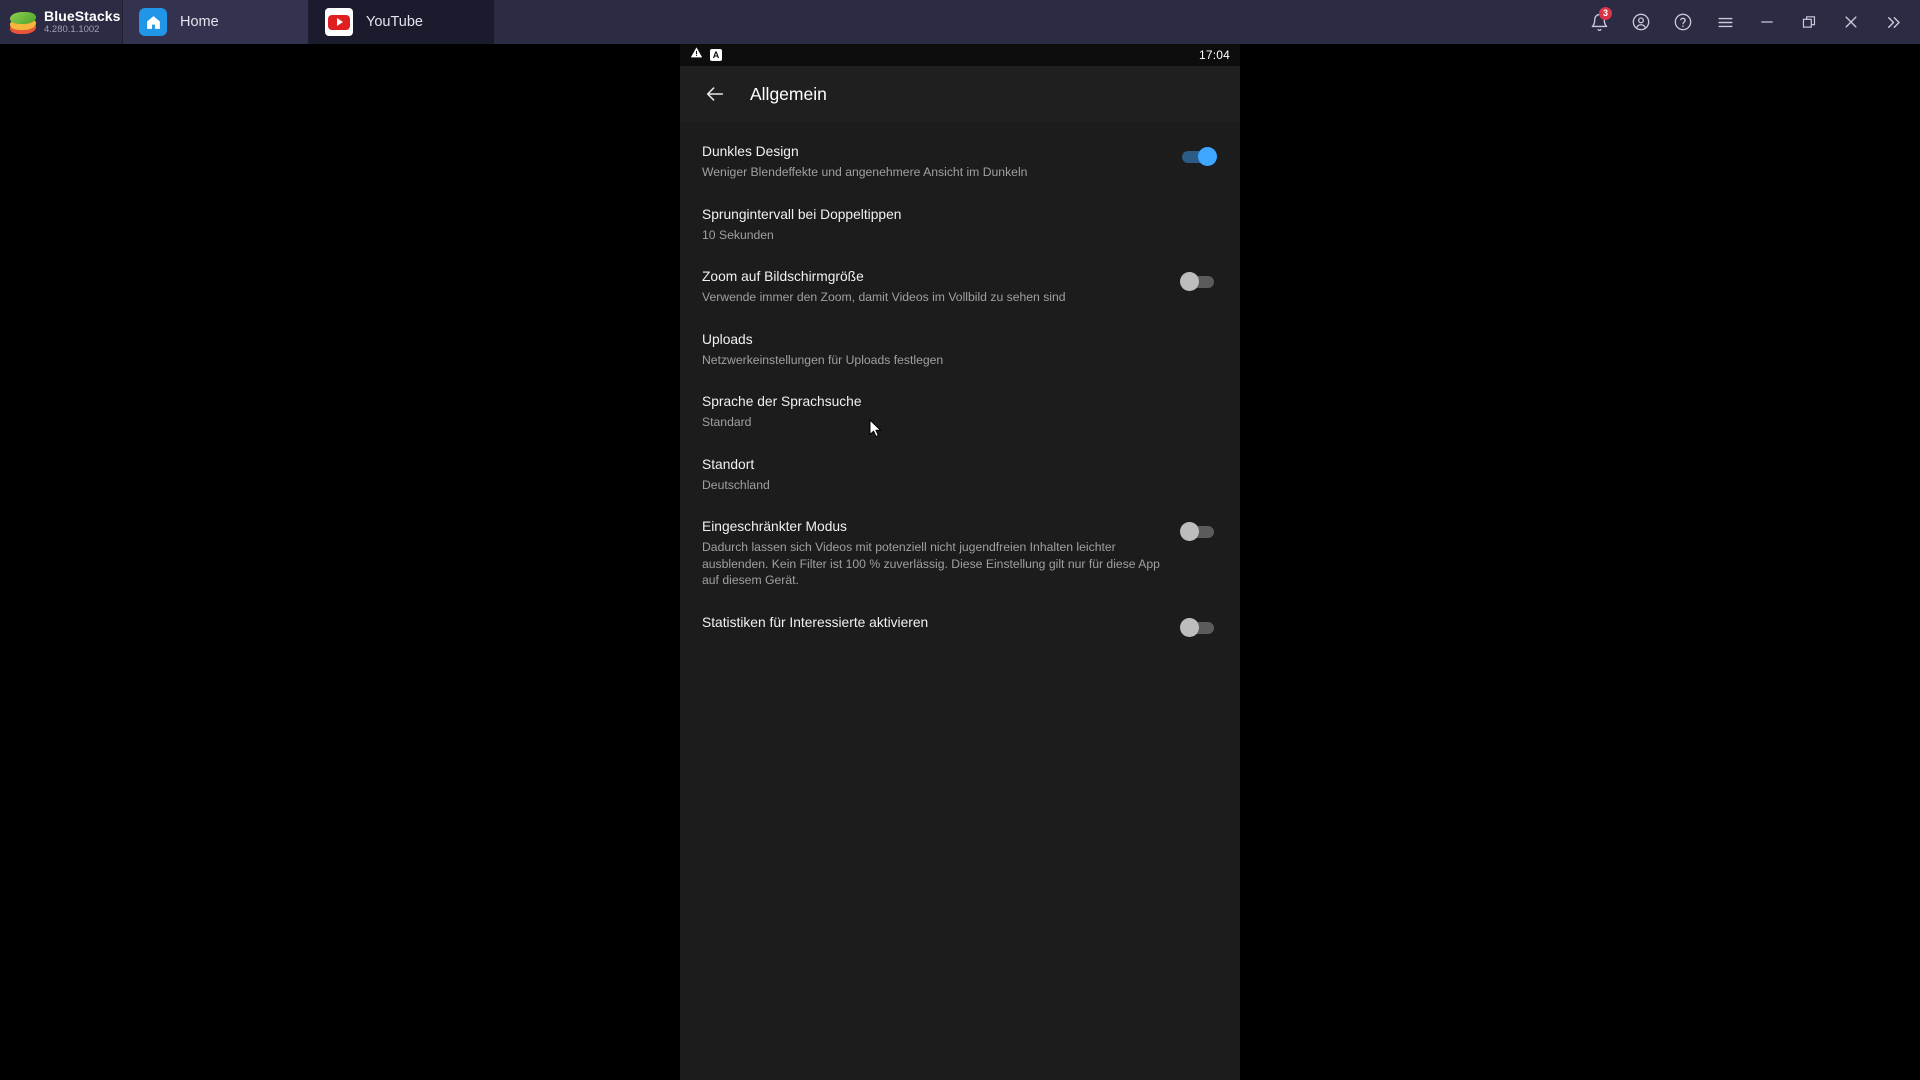 The width and height of the screenshot is (1920, 1080). Describe the element at coordinates (788, 93) in the screenshot. I see `page-title: Allgemein` at that location.